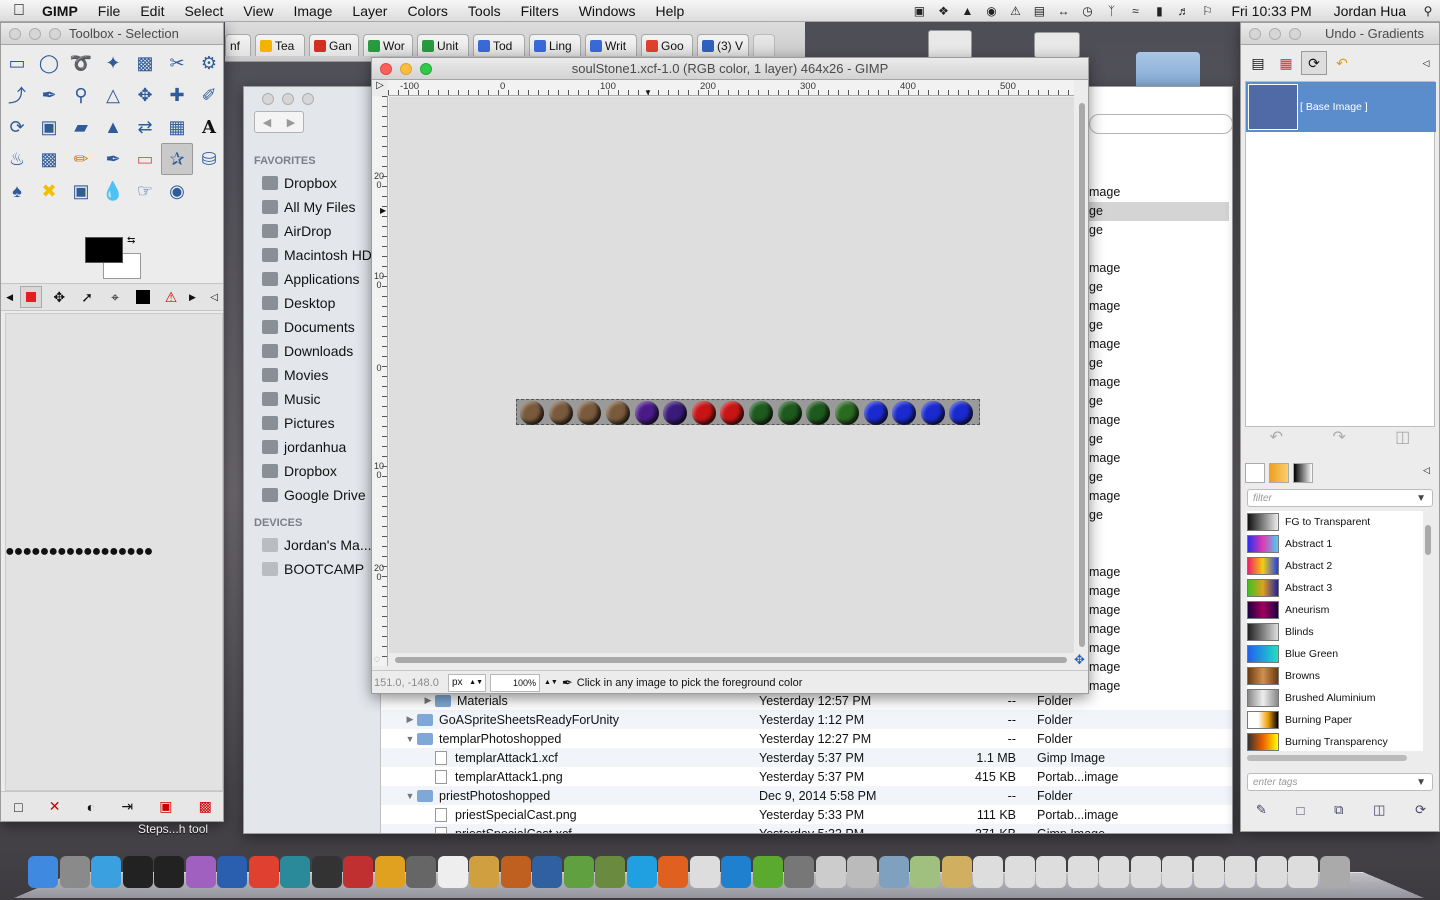  What do you see at coordinates (145, 127) in the screenshot?
I see `flip-tool-icon: ⇄` at bounding box center [145, 127].